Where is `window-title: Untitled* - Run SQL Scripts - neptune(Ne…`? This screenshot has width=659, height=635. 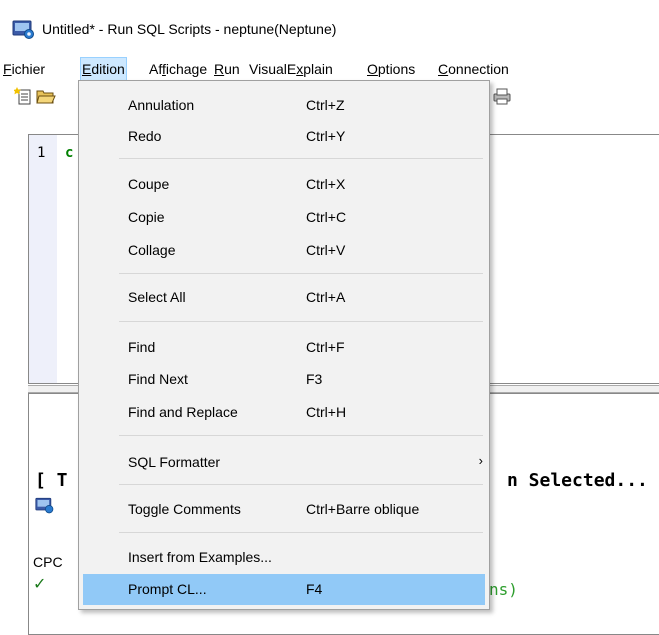 window-title: Untitled* - Run SQL Scripts - neptune(Ne… is located at coordinates (189, 29).